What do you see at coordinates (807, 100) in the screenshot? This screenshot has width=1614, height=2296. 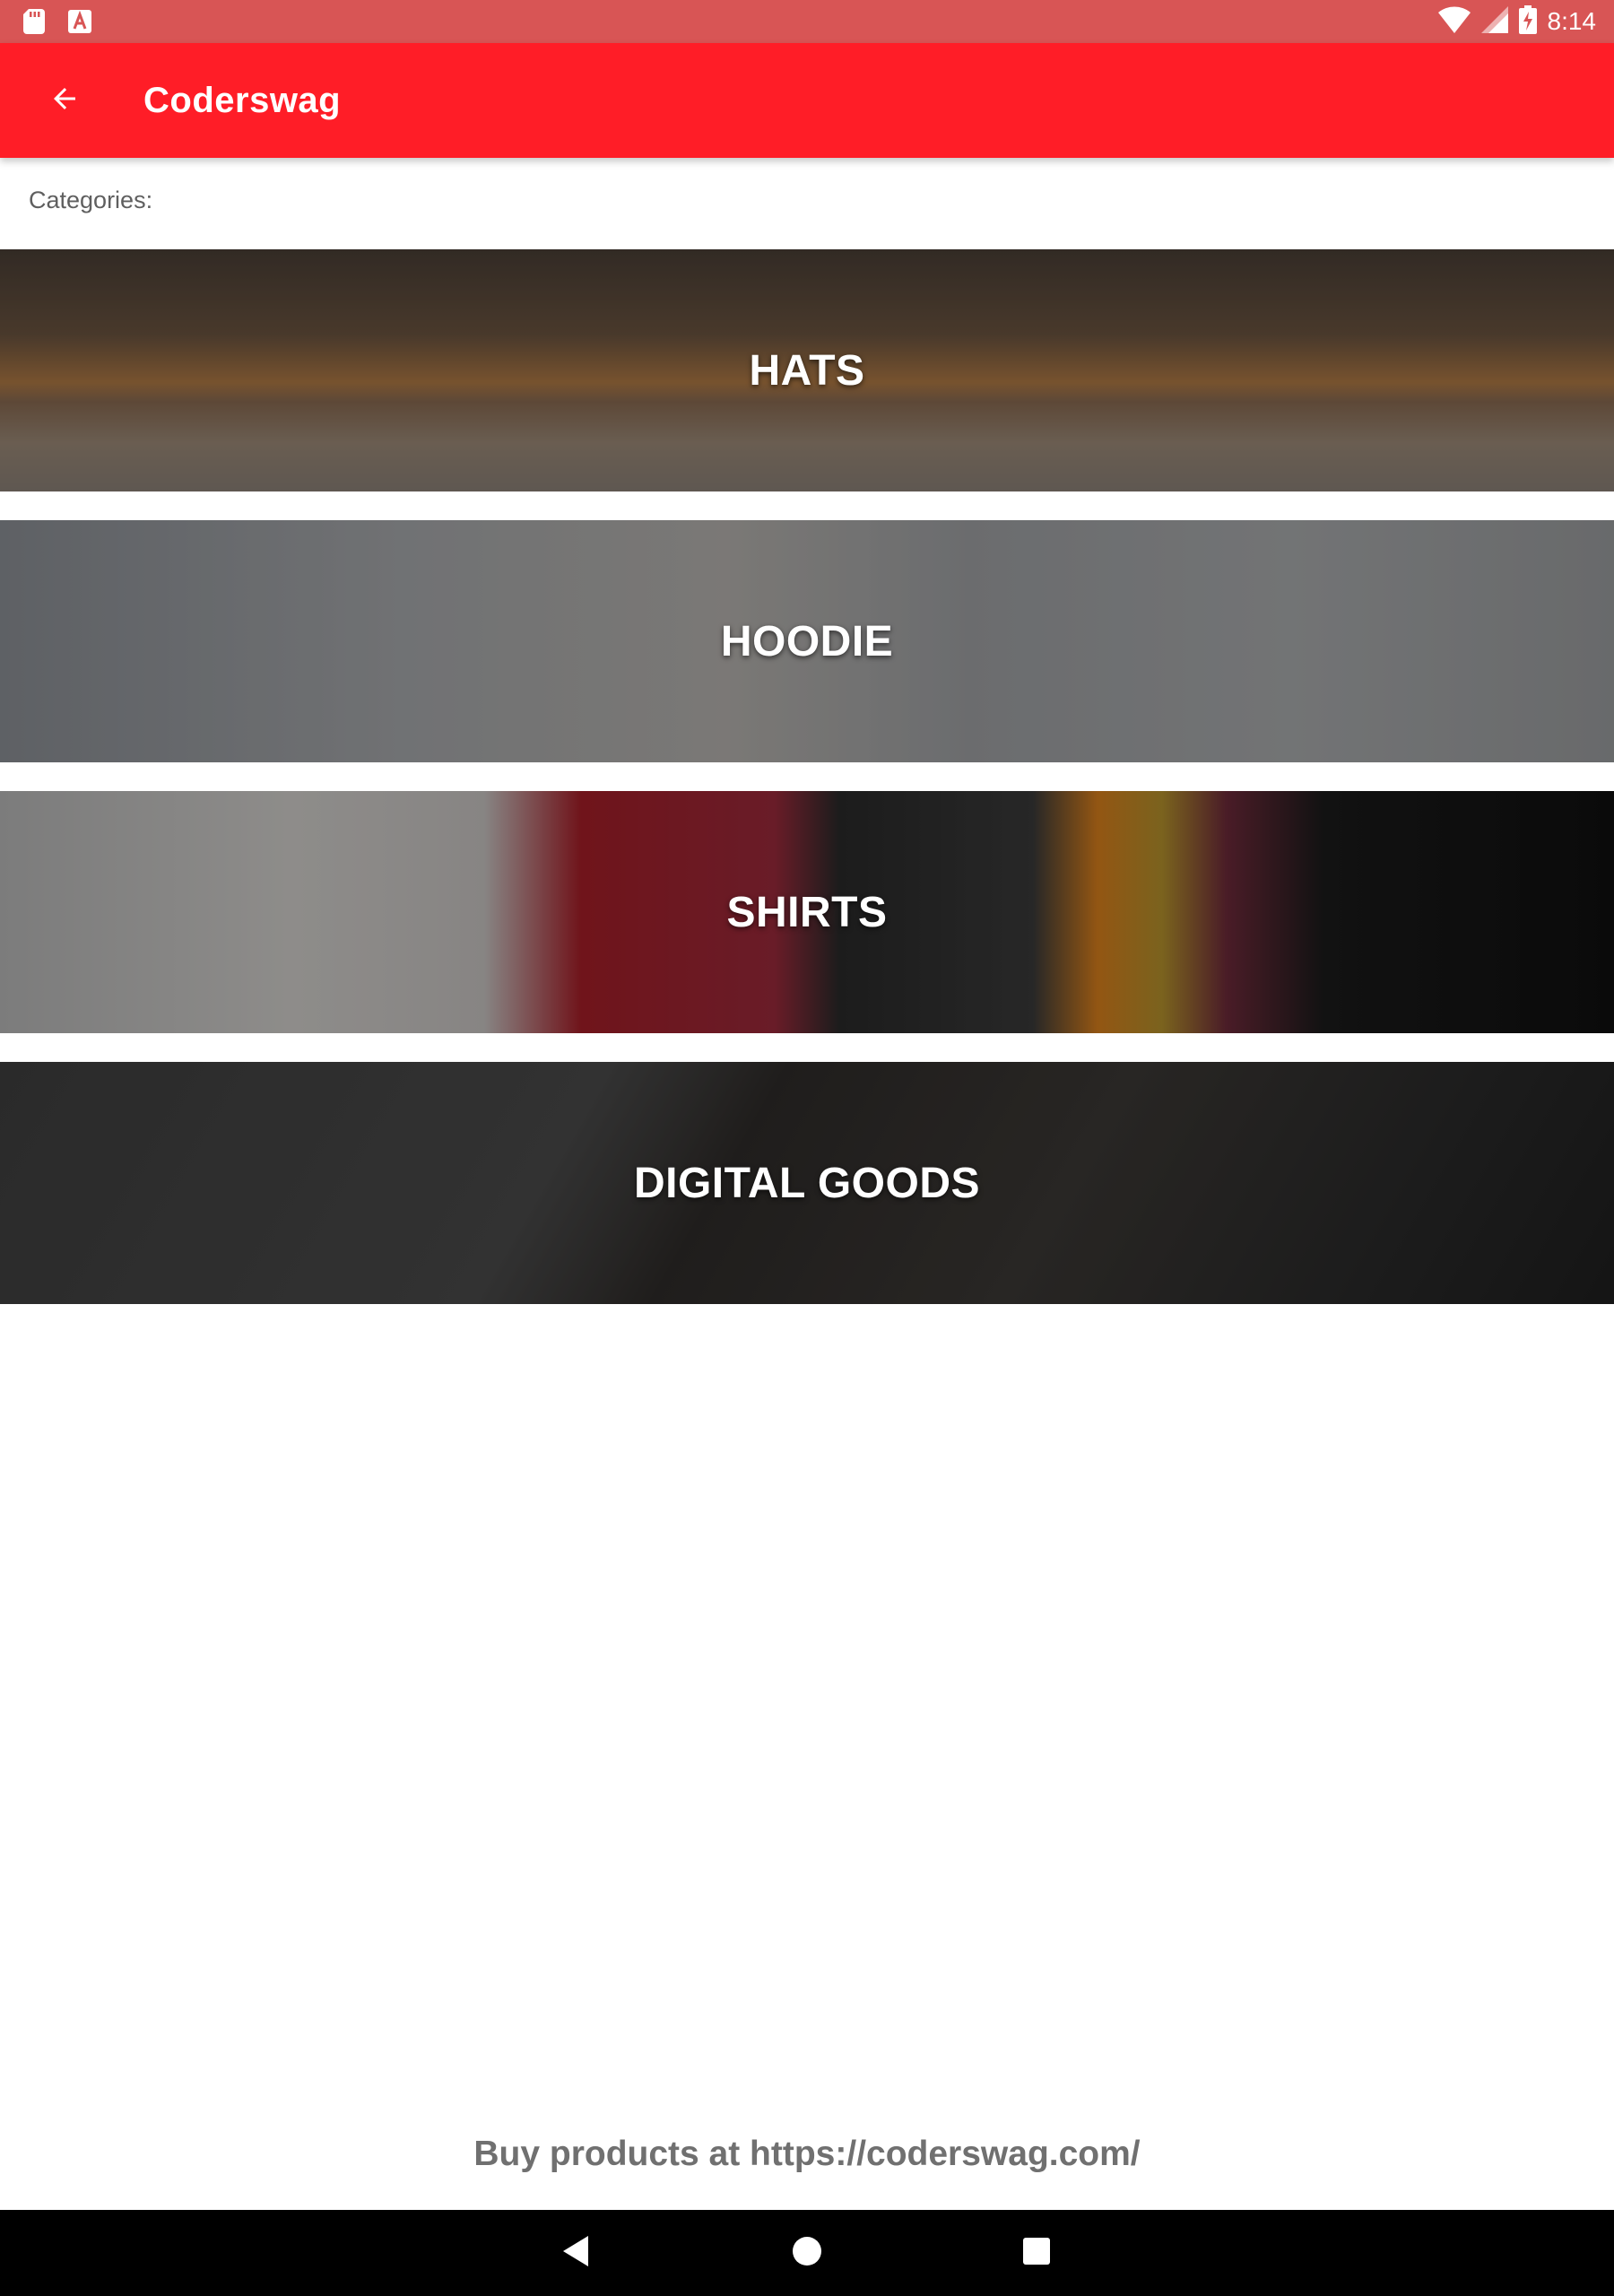 I see `app-toolbar: Coderswag` at bounding box center [807, 100].